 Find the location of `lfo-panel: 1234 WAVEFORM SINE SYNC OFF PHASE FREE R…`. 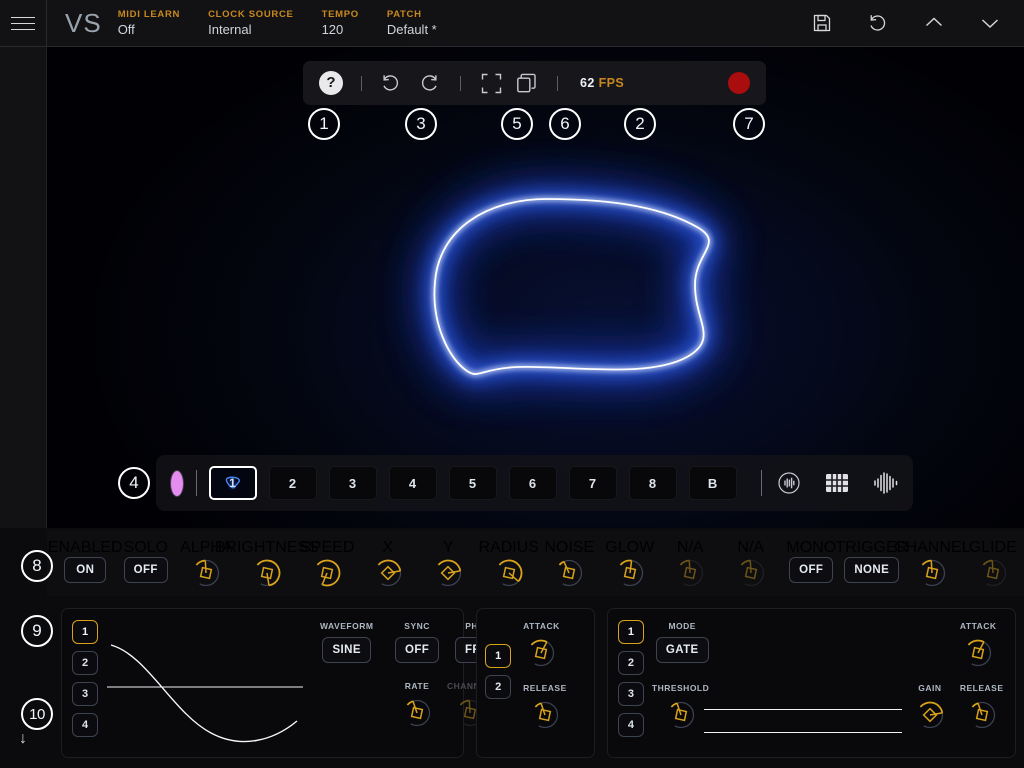

lfo-panel: 1234 WAVEFORM SINE SYNC OFF PHASE FREE R… is located at coordinates (284, 683).